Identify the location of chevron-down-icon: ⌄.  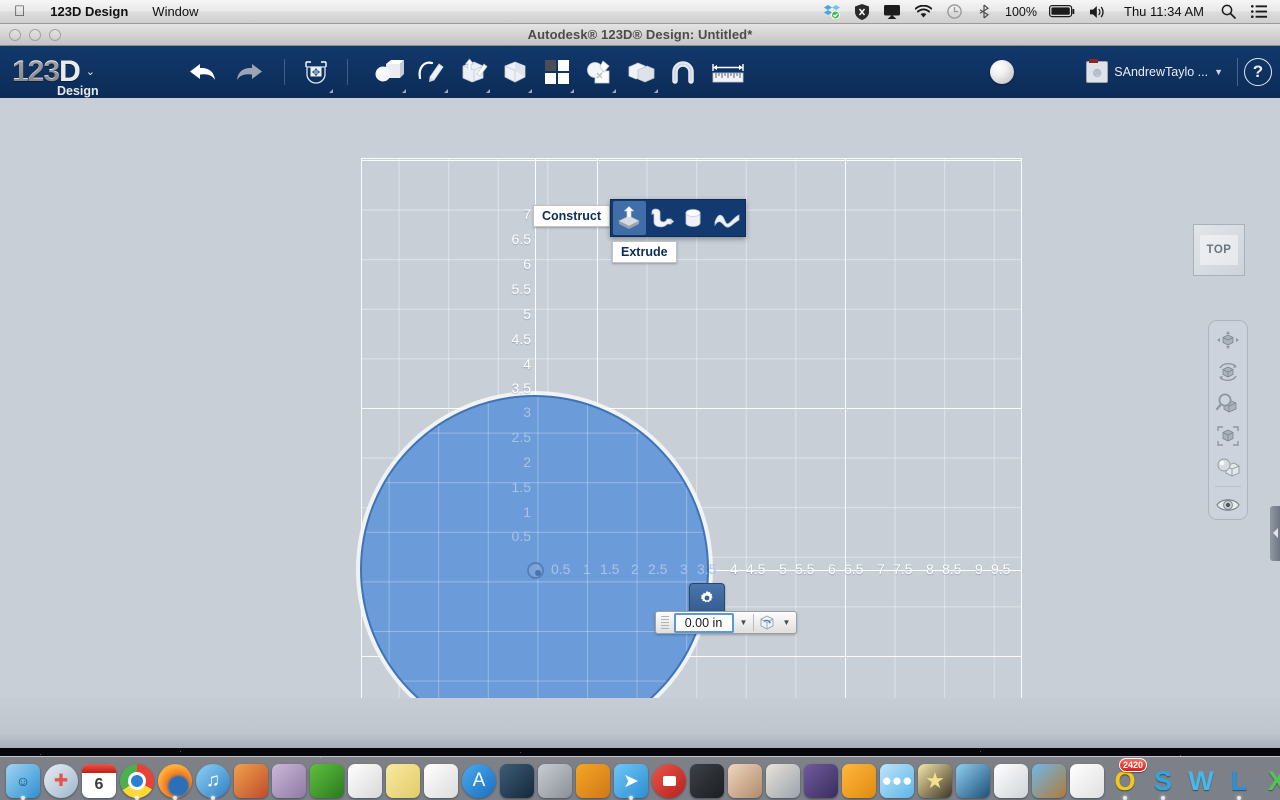
(90, 71).